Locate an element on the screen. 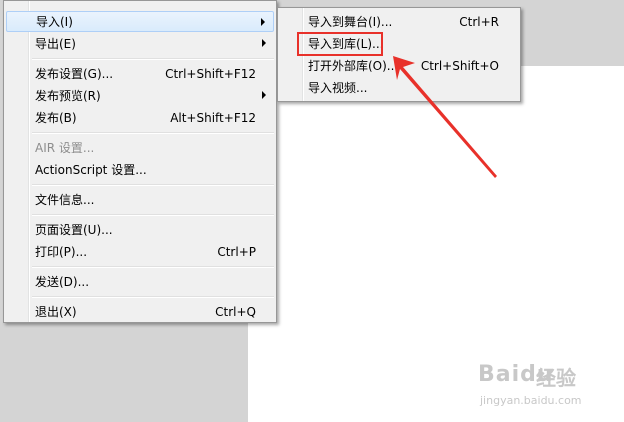 The width and height of the screenshot is (624, 422). watermark: Baidu 经验 jingyan.baidu.com is located at coordinates (548, 386).